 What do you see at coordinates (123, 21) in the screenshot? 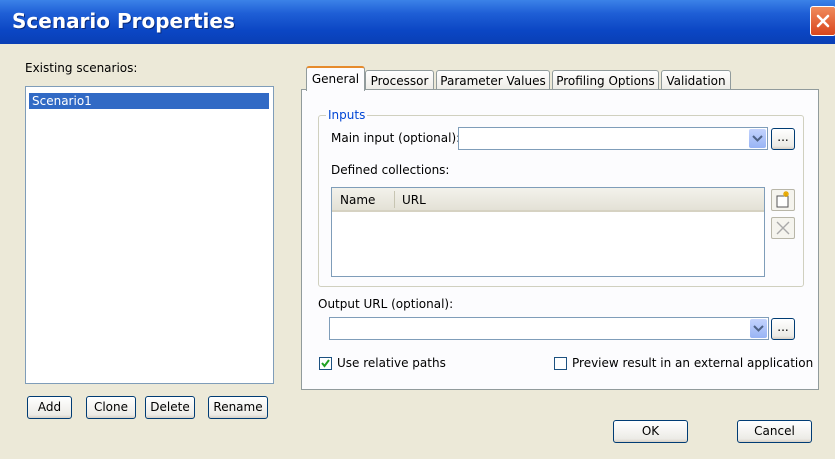
I see `window-title: Scenario Properties` at bounding box center [123, 21].